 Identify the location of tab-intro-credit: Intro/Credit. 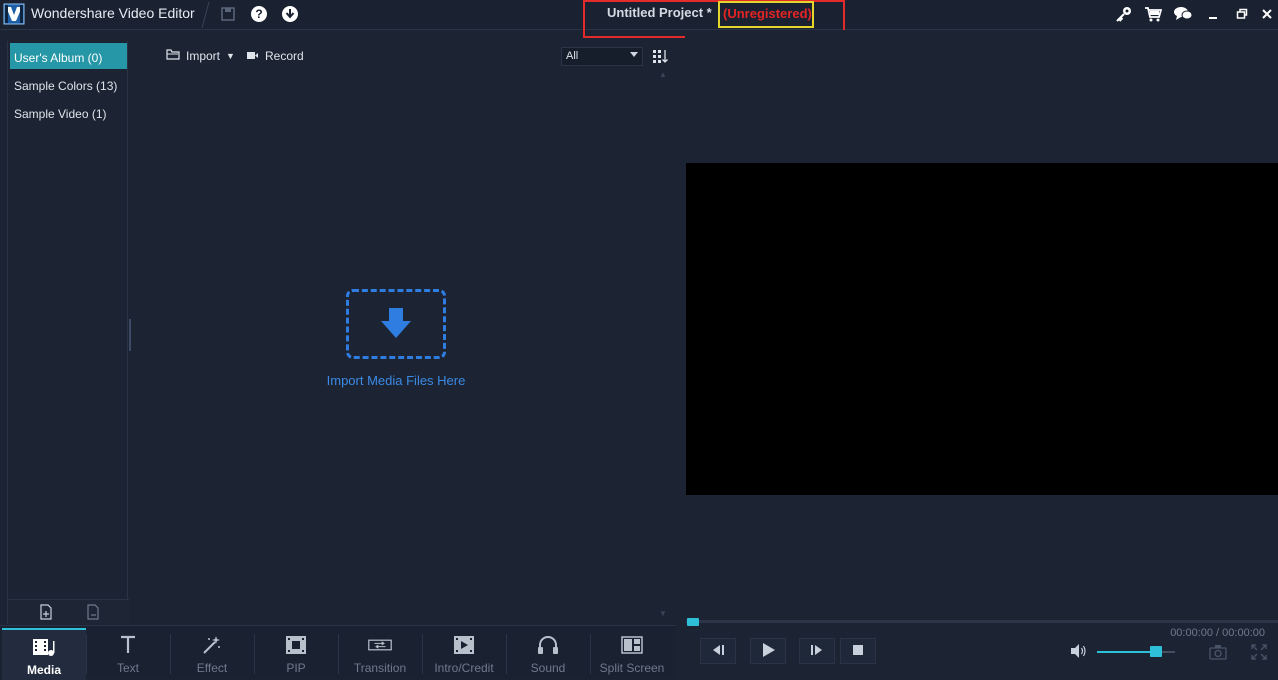
(464, 654).